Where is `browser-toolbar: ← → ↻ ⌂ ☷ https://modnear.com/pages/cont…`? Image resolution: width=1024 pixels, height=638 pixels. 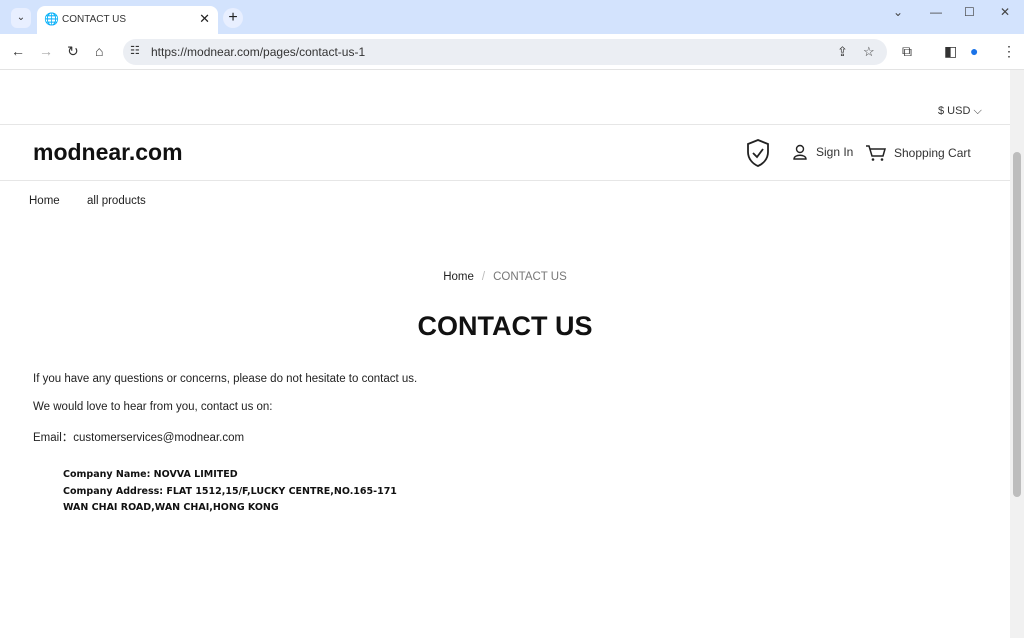
browser-toolbar: ← → ↻ ⌂ ☷ https://modnear.com/pages/cont… is located at coordinates (512, 52).